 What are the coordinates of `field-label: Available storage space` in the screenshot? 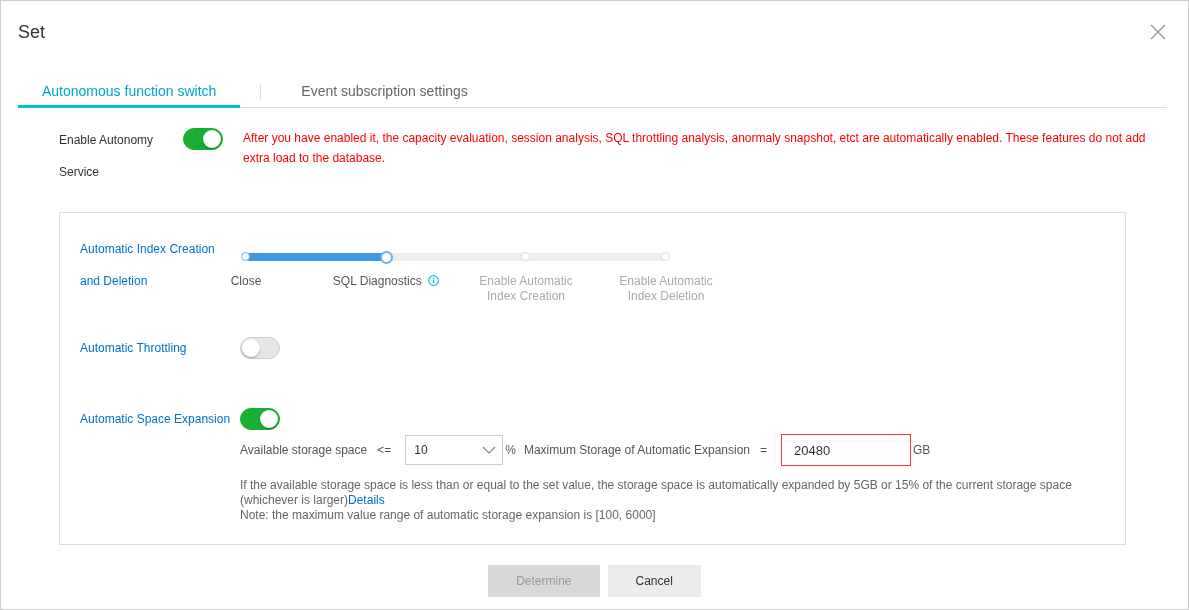 It's located at (304, 450).